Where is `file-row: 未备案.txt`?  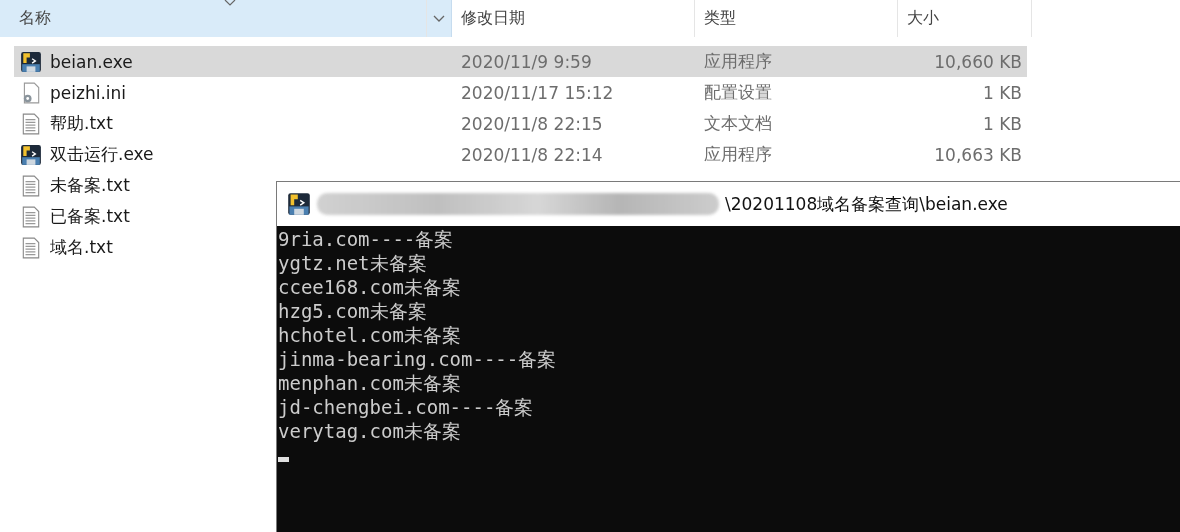 file-row: 未备案.txt is located at coordinates (76, 185).